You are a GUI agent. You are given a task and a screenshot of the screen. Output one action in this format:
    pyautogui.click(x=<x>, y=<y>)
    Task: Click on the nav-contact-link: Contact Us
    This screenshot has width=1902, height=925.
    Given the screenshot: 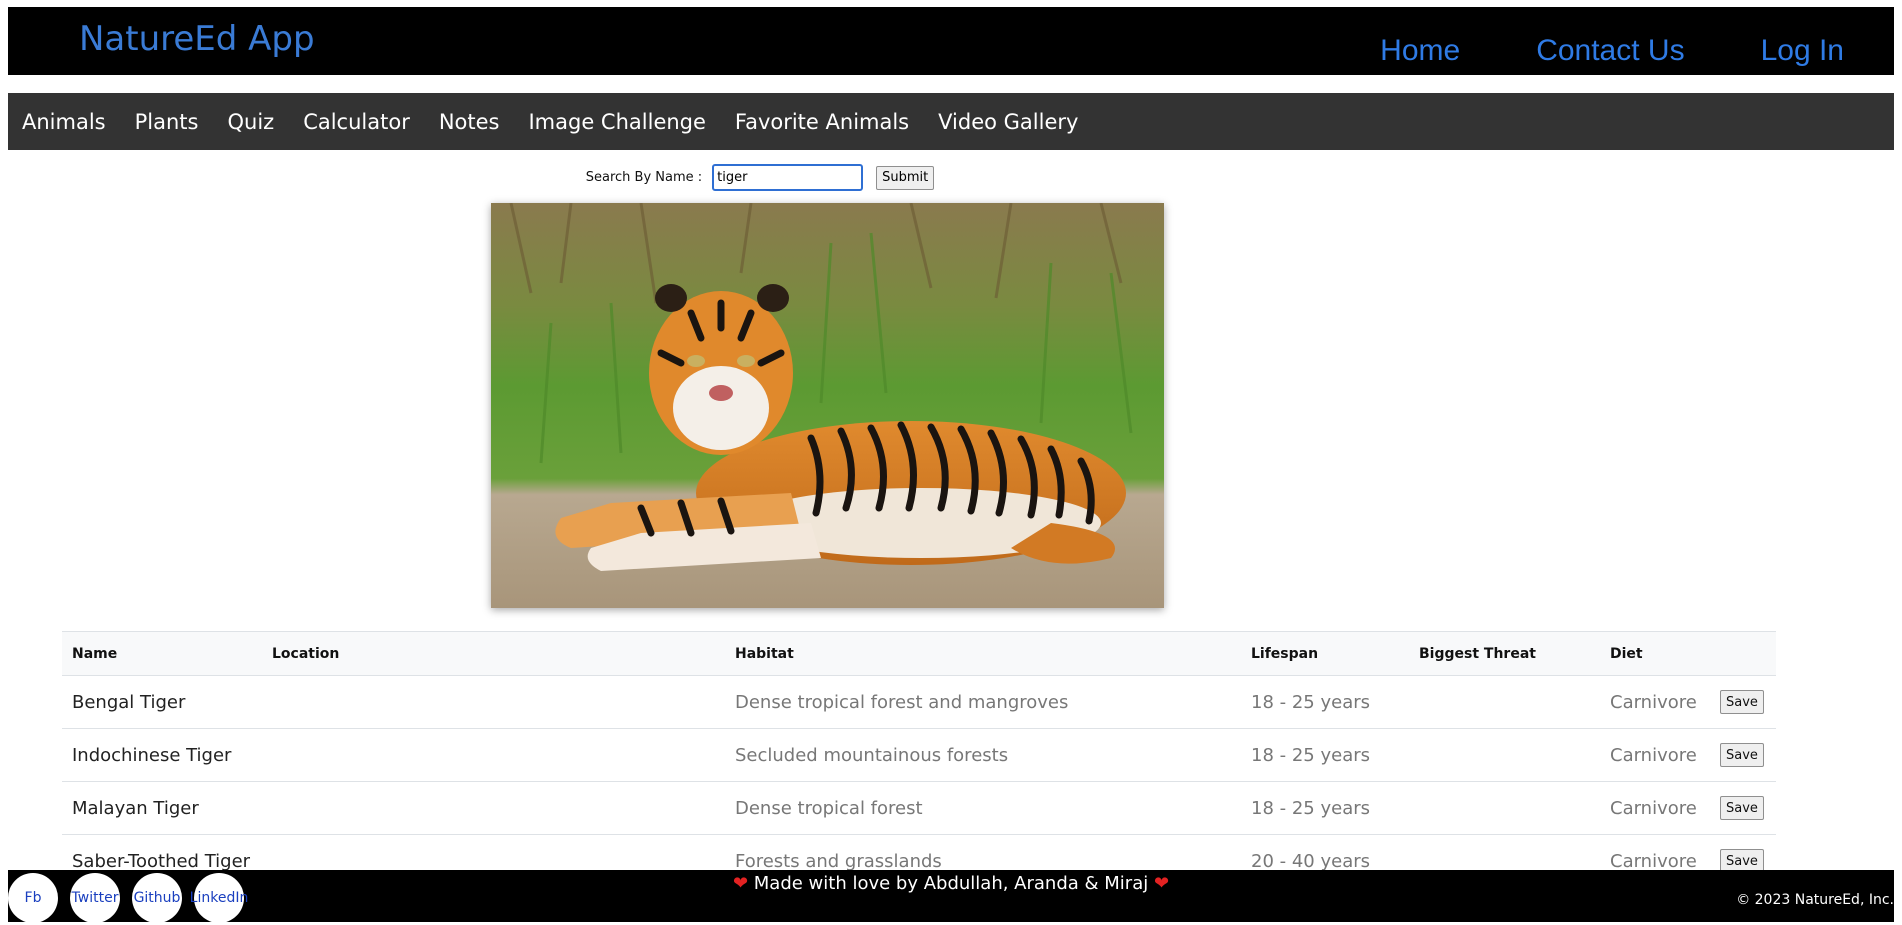 What is the action you would take?
    pyautogui.click(x=1610, y=51)
    